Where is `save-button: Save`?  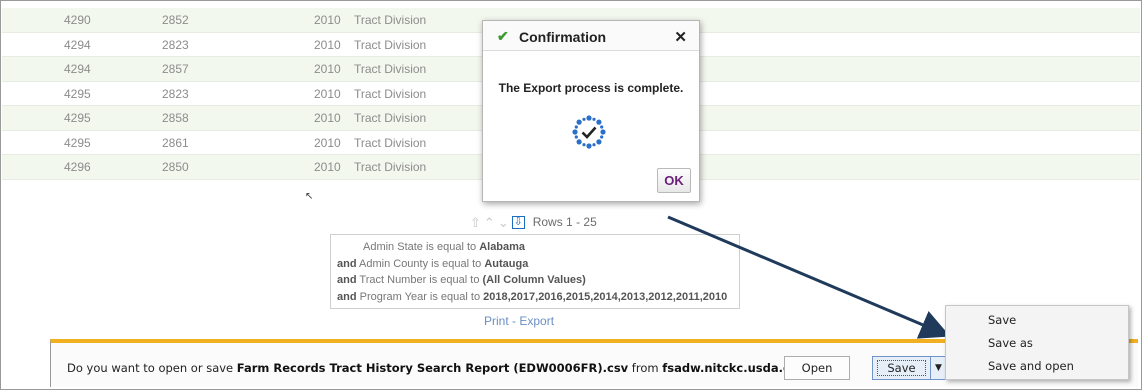
save-button: Save is located at coordinates (901, 368).